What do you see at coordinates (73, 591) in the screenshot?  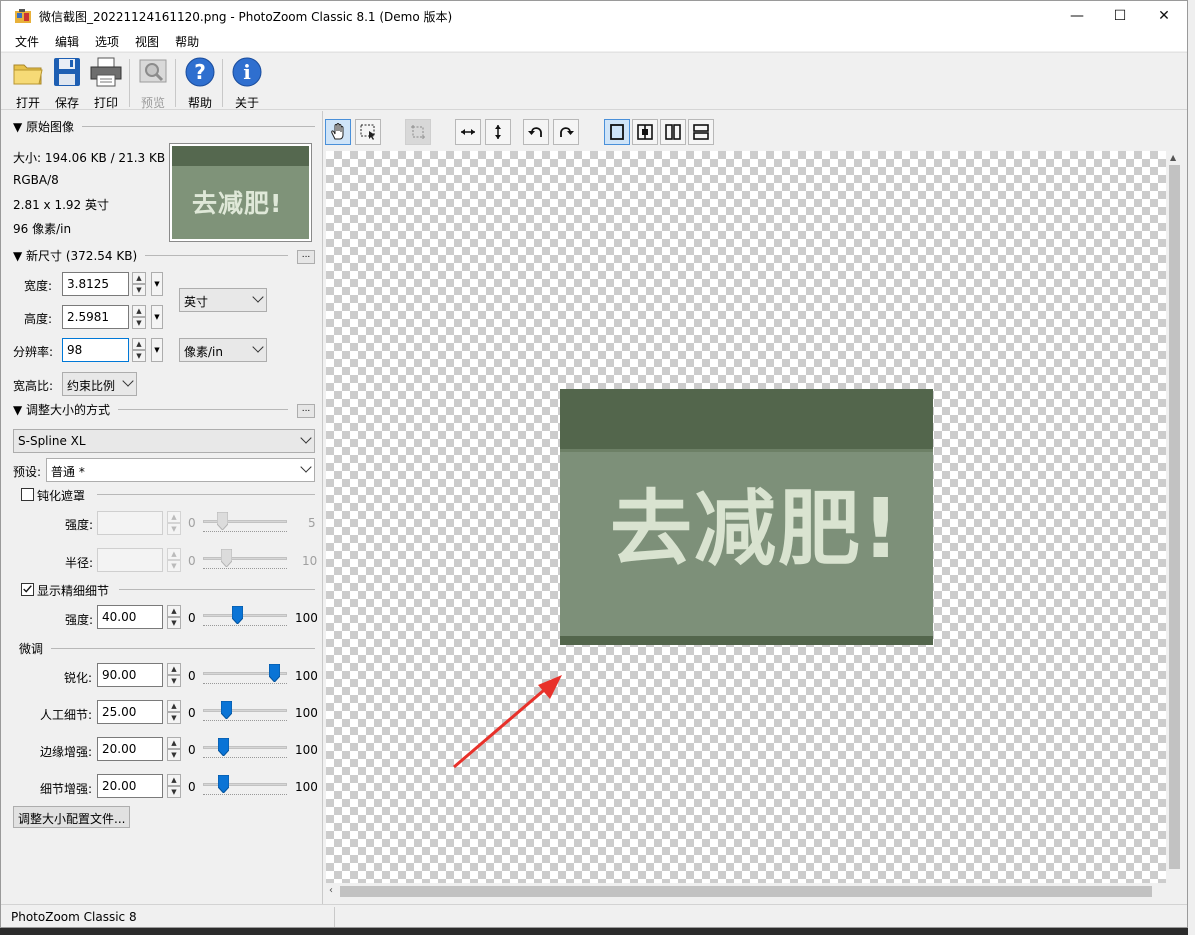 I see `fine-detail-label: 显示精细细节` at bounding box center [73, 591].